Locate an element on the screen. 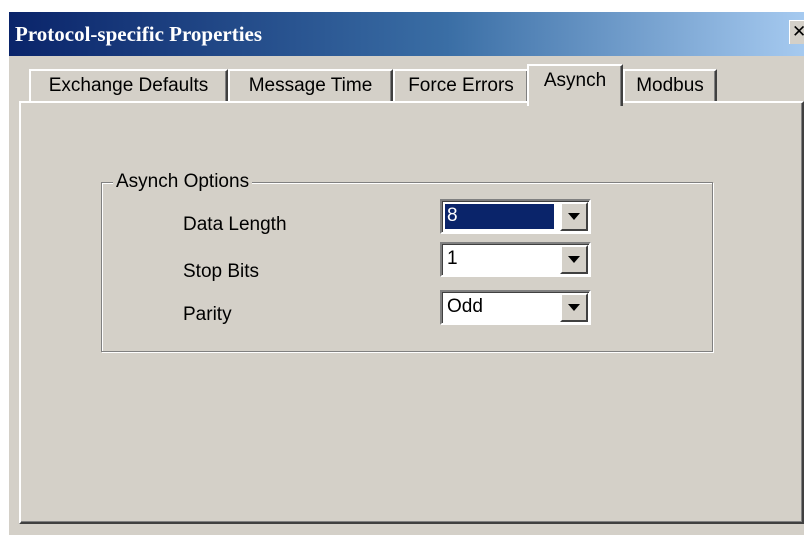 Image resolution: width=804 pixels, height=535 pixels. data-length-dropdown: 8 is located at coordinates (515, 216).